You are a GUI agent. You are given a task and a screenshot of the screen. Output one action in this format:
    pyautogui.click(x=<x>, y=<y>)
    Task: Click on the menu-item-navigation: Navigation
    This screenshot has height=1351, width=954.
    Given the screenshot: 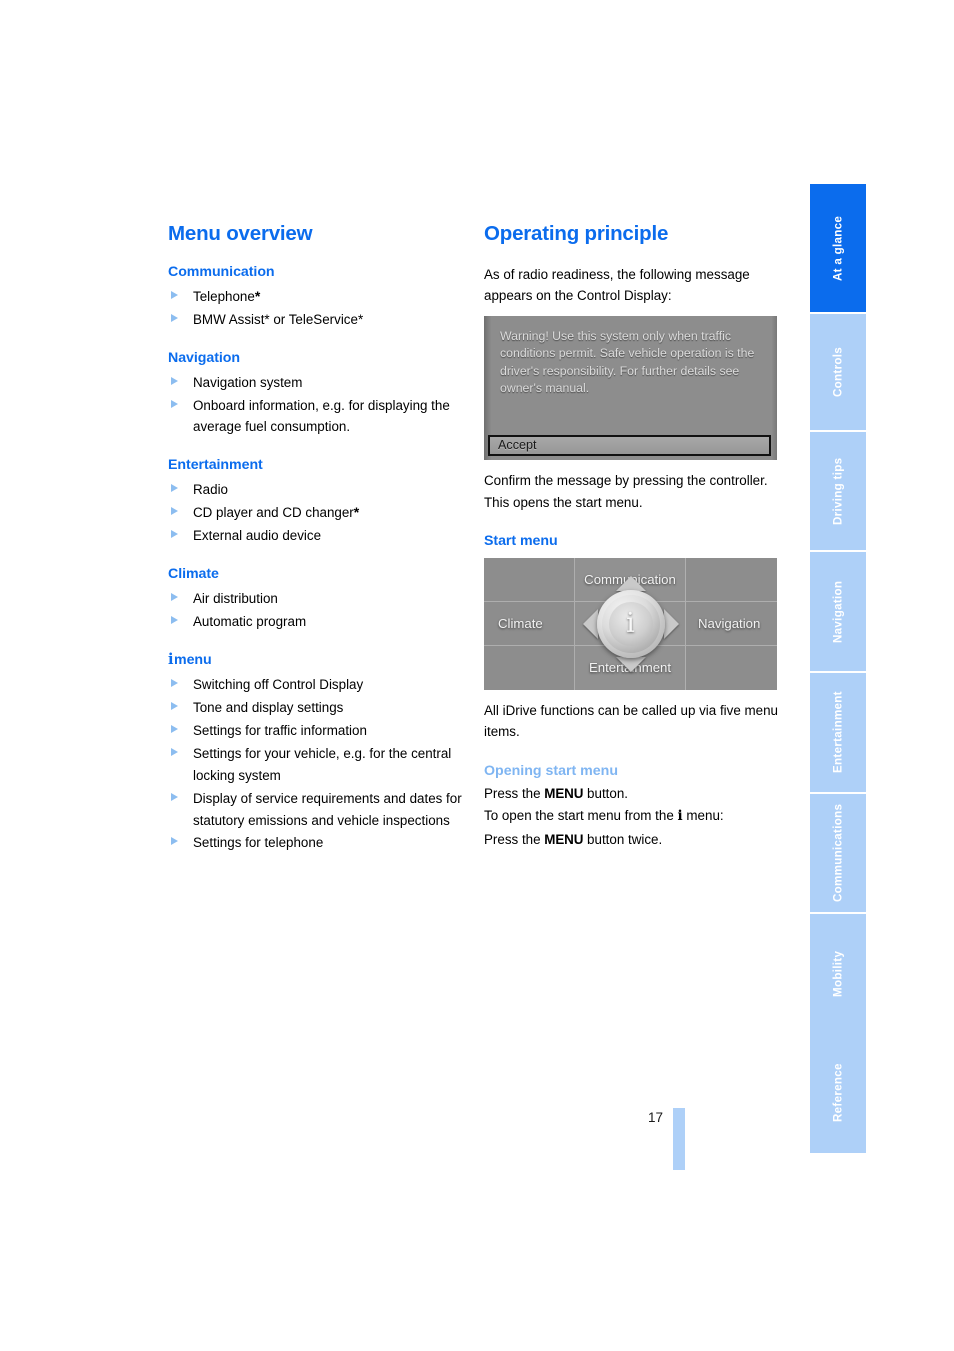 What is the action you would take?
    pyautogui.click(x=731, y=624)
    